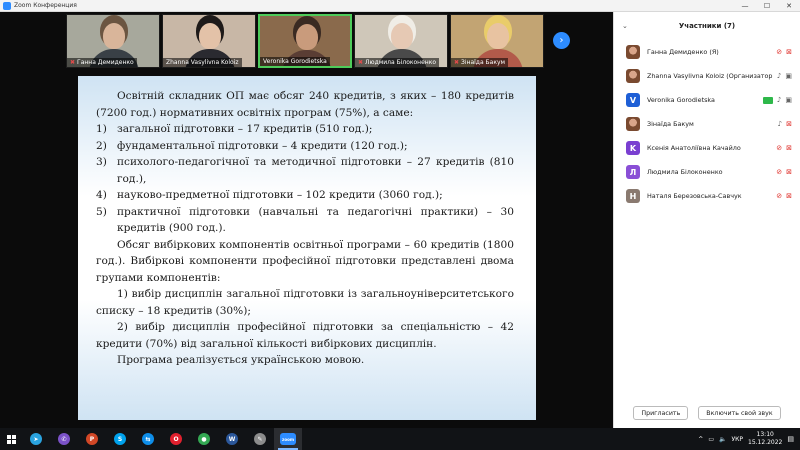 Image resolution: width=800 pixels, height=450 pixels. I want to click on unmute-self-button: Включить свой звук, so click(739, 413).